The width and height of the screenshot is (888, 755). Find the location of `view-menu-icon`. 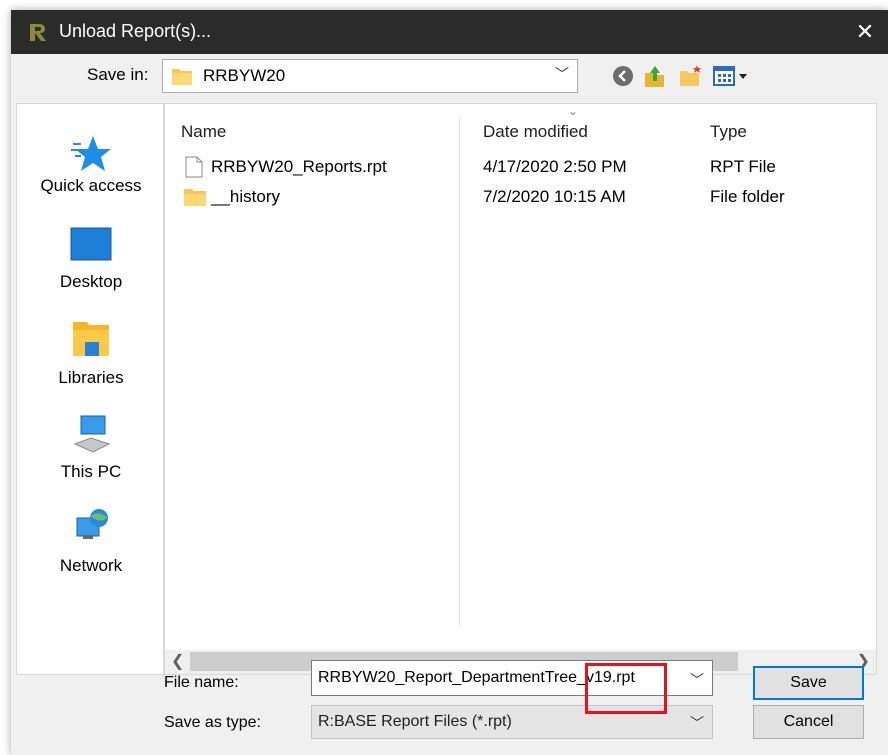

view-menu-icon is located at coordinates (732, 76).